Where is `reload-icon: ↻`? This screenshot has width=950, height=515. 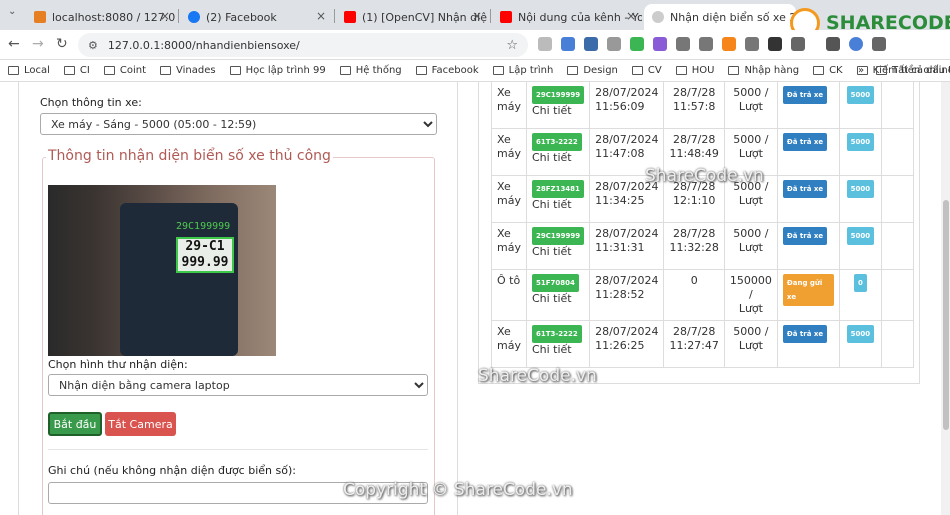
reload-icon: ↻ is located at coordinates (62, 44).